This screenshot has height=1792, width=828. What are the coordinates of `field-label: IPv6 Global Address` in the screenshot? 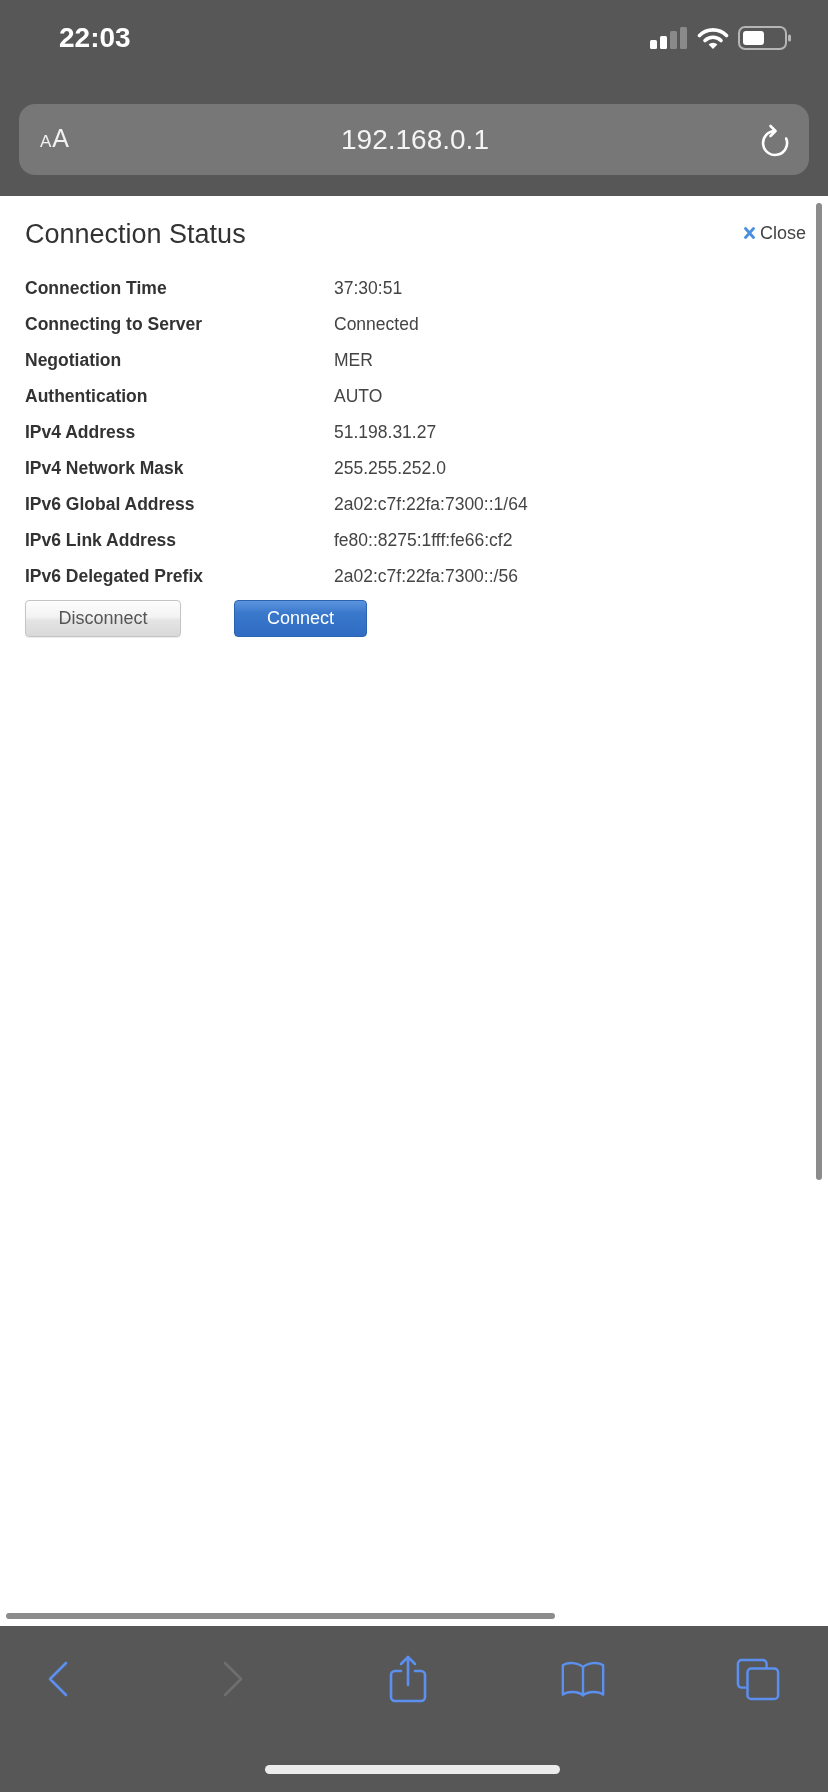 It's located at (110, 504).